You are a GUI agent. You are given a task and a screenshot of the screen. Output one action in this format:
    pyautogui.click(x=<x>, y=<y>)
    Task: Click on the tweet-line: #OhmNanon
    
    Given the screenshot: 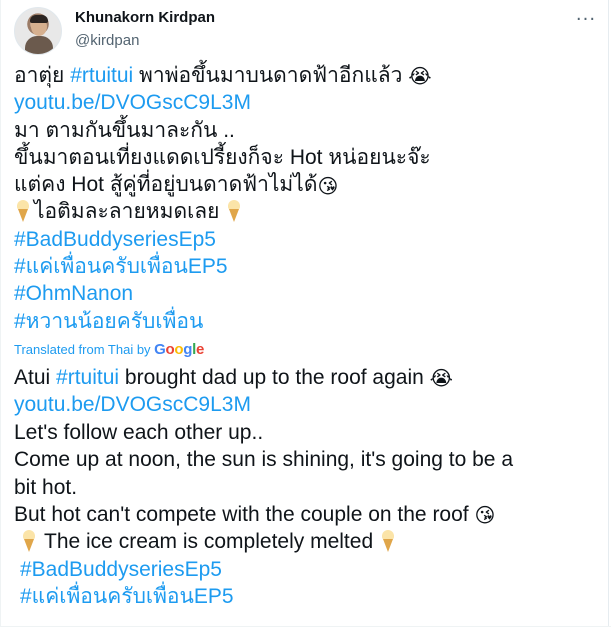 What is the action you would take?
    pyautogui.click(x=309, y=293)
    